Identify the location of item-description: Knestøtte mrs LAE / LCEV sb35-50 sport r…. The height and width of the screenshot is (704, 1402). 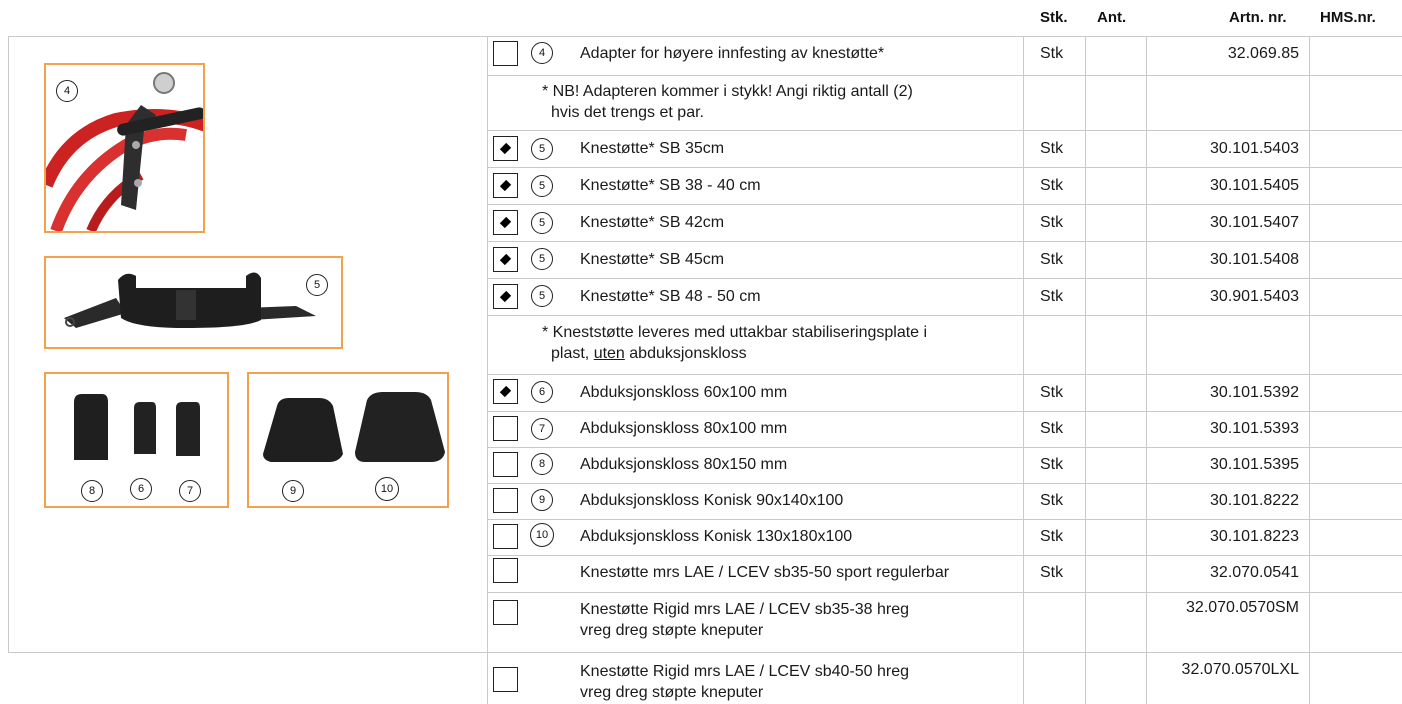
(765, 572).